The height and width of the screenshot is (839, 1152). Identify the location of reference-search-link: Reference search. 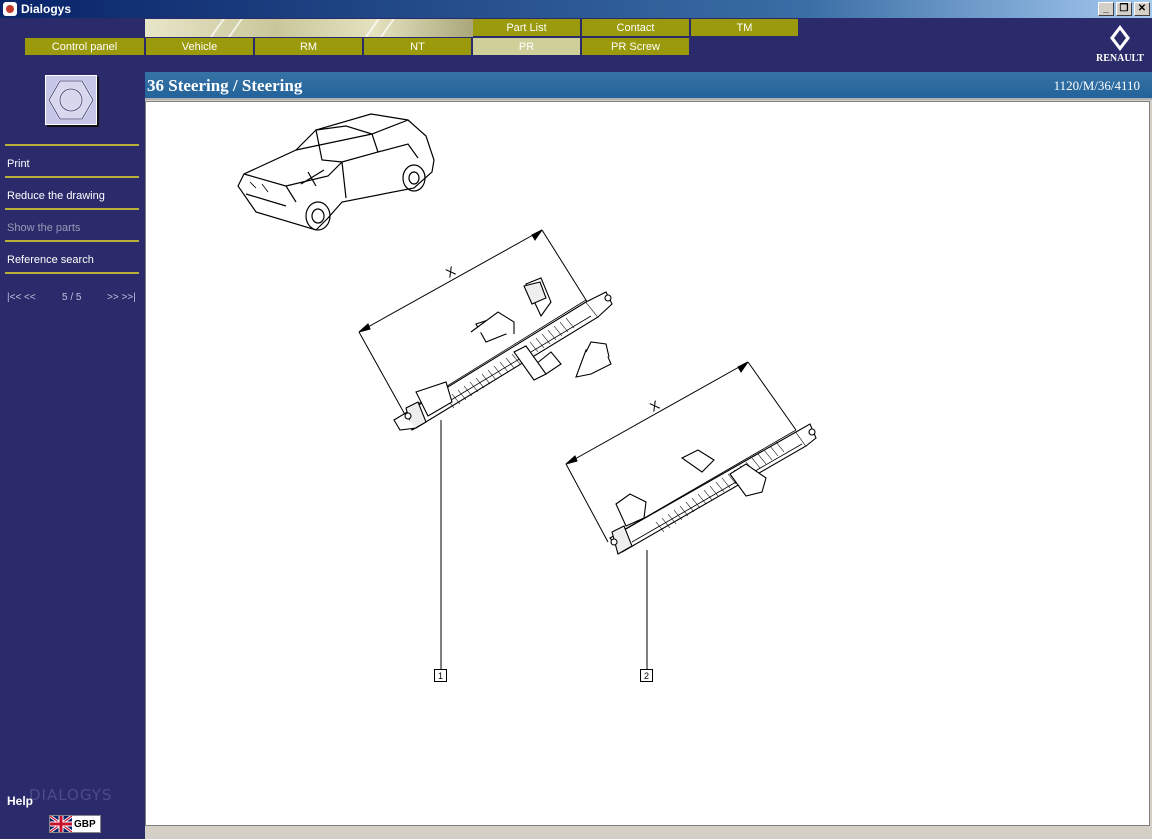
(50, 260).